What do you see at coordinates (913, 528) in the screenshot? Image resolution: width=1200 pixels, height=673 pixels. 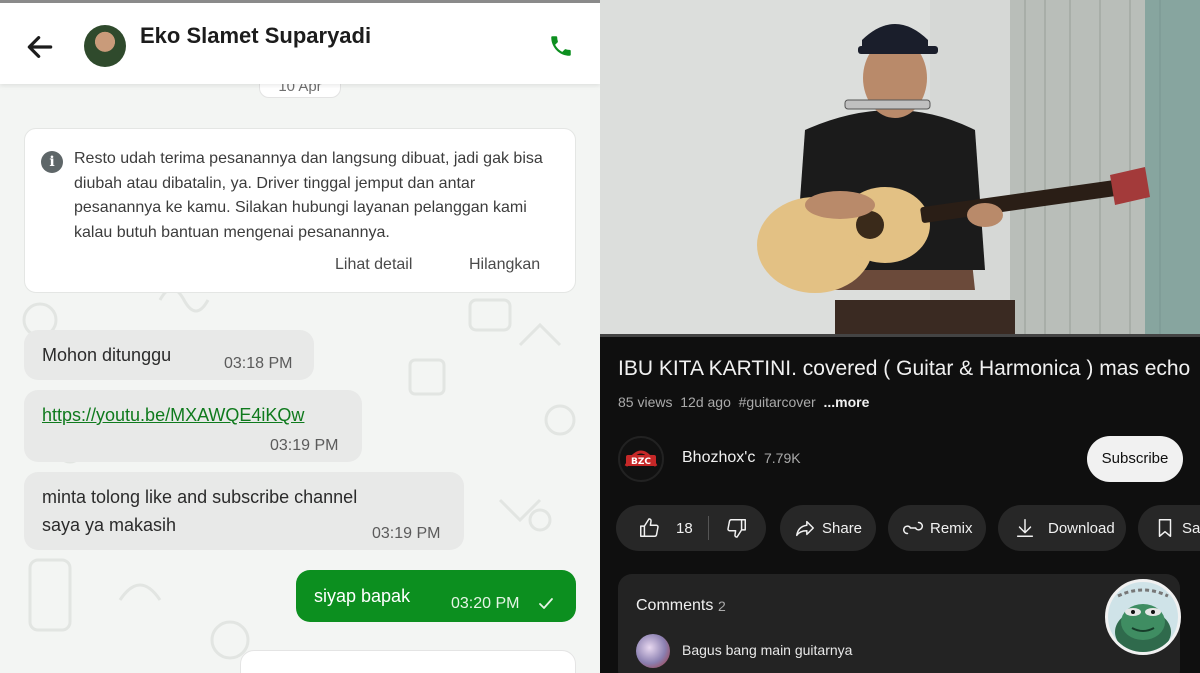 I see `remix-icon` at bounding box center [913, 528].